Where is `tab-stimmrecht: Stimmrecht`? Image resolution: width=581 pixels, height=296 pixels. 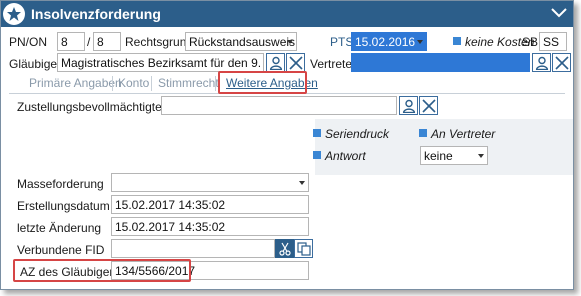
tab-stimmrecht: Stimmrecht is located at coordinates (188, 83).